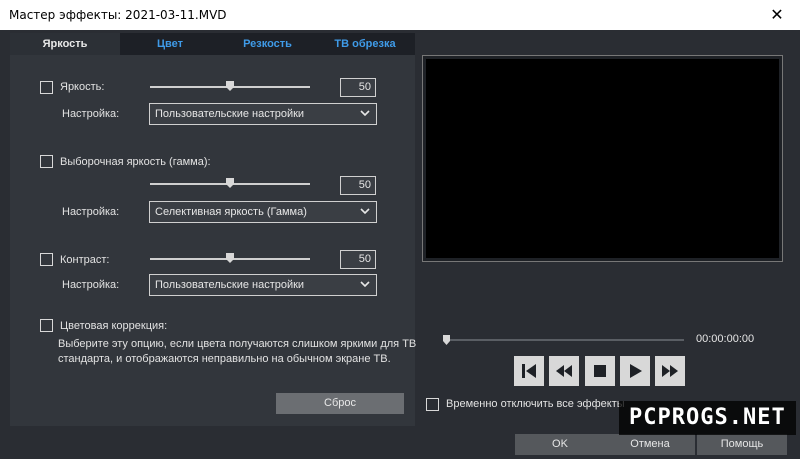 Image resolution: width=800 pixels, height=459 pixels. I want to click on play-button, so click(635, 371).